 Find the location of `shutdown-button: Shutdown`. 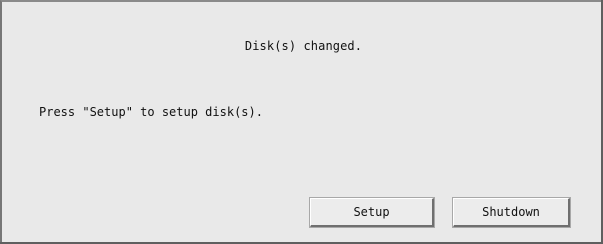

shutdown-button: Shutdown is located at coordinates (511, 212).